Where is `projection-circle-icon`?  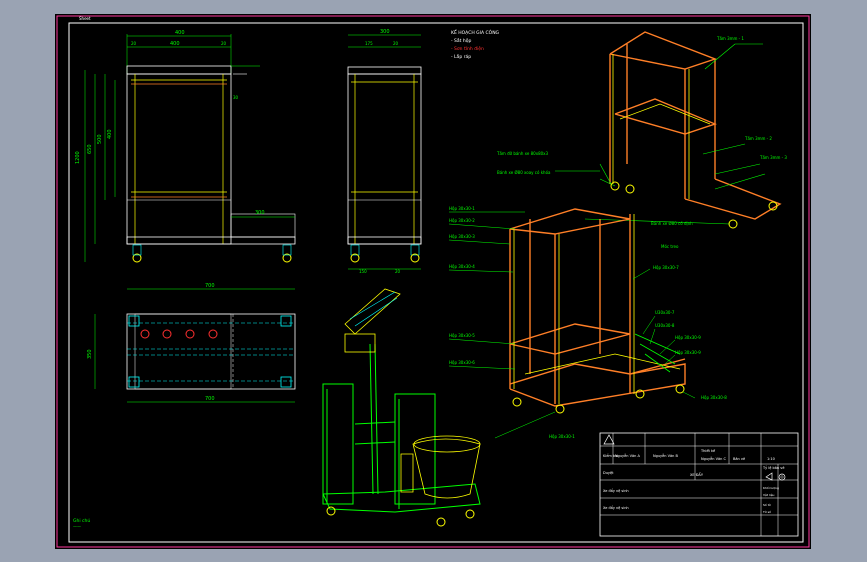 projection-circle-icon is located at coordinates (782, 477).